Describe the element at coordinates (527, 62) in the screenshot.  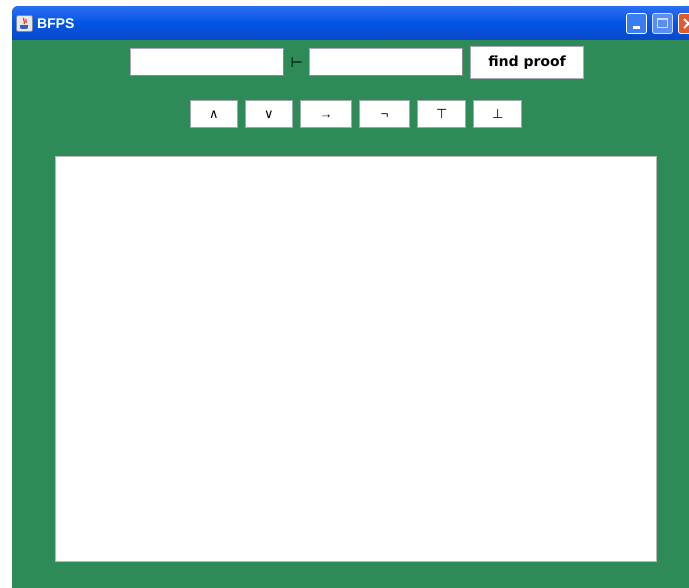
I see `find-proof-button: find proof` at that location.